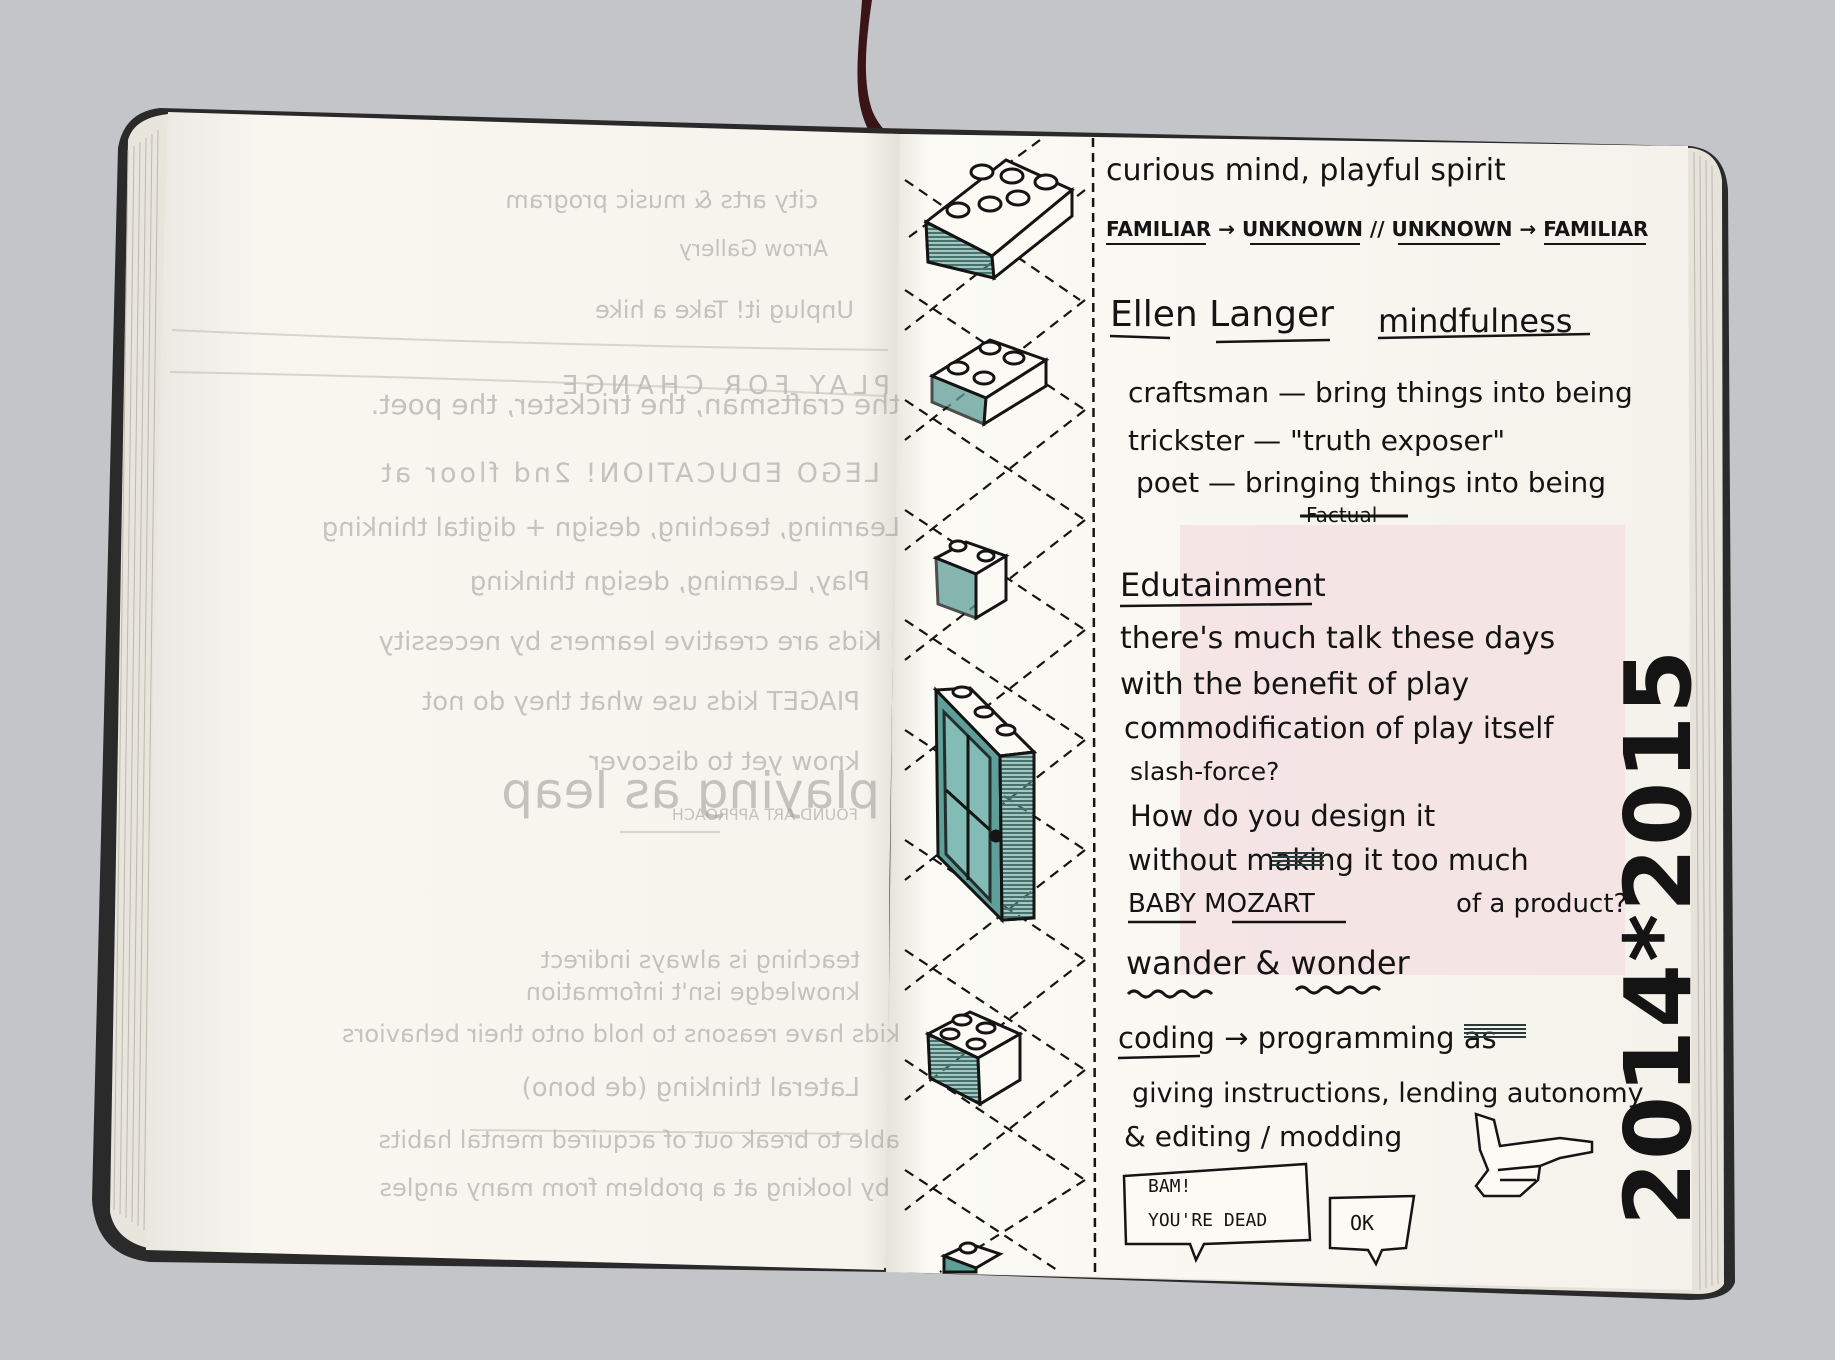 The width and height of the screenshot is (1835, 1360). I want to click on note-editing-modding: & editing / modding, so click(1263, 1136).